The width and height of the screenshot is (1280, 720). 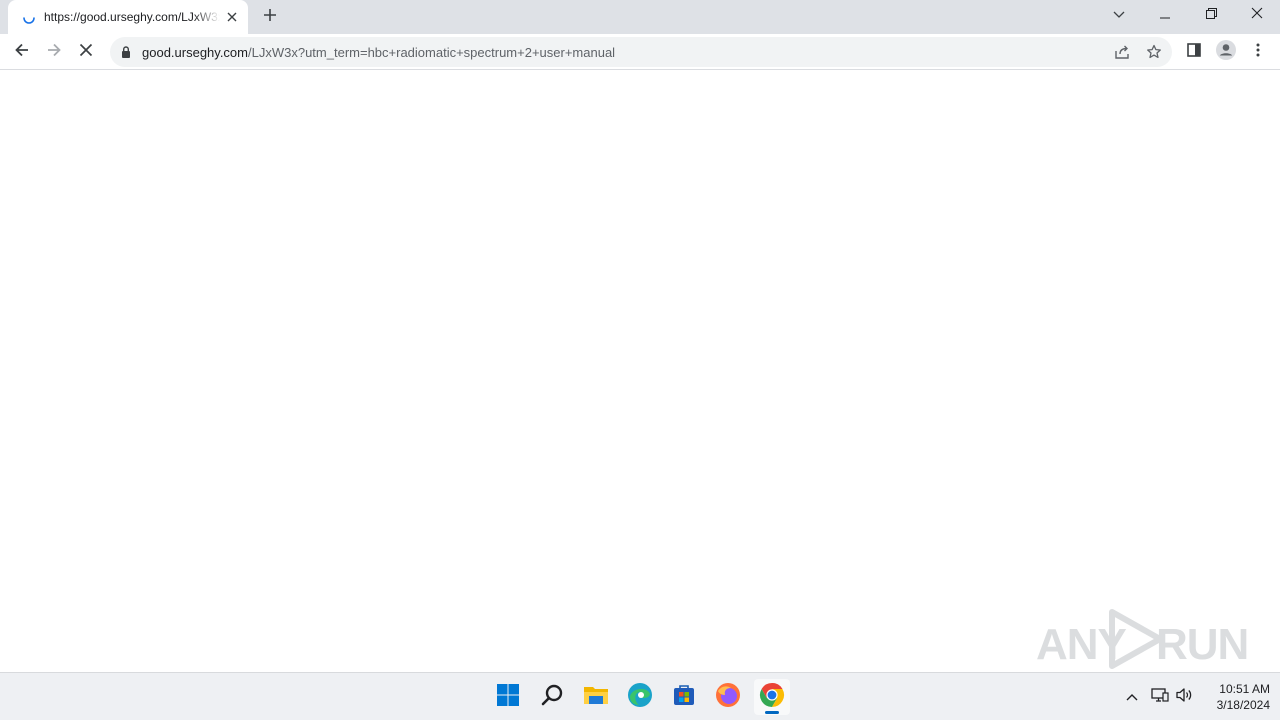 I want to click on arrow-left-icon, so click(x=22, y=52).